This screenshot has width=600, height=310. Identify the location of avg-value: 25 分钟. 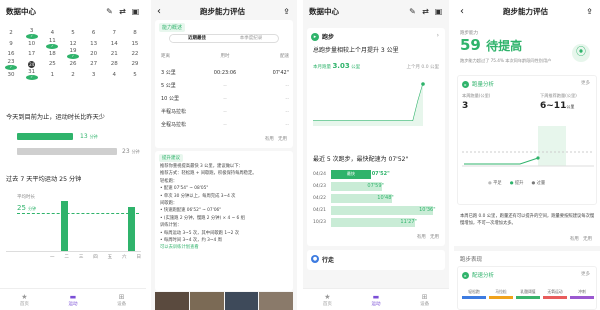
(27, 208).